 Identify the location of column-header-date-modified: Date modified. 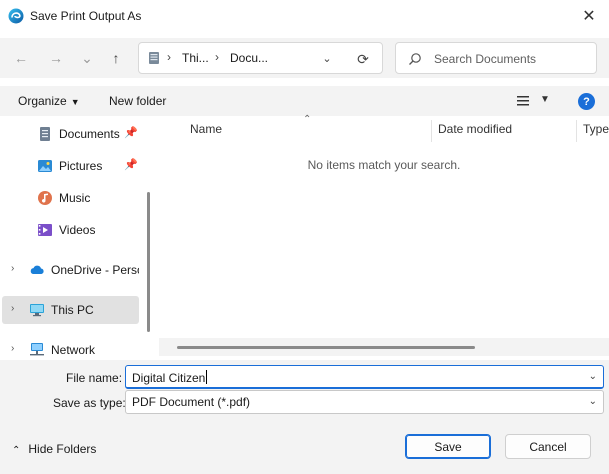
(475, 129).